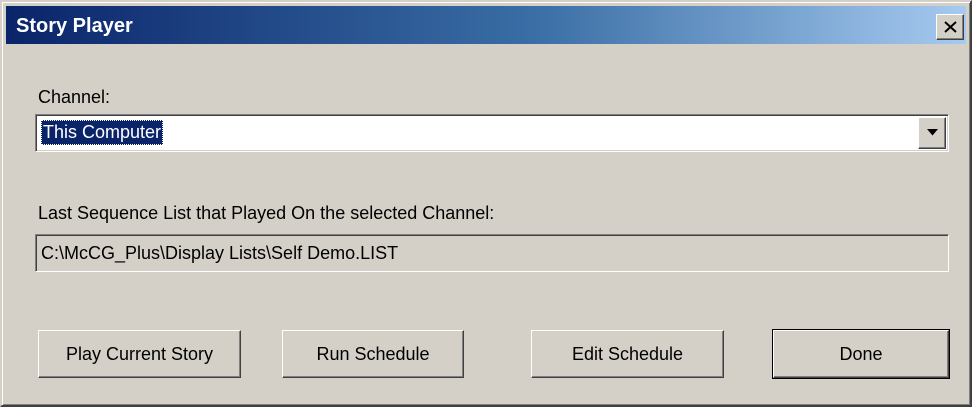  I want to click on close-icon, so click(950, 27).